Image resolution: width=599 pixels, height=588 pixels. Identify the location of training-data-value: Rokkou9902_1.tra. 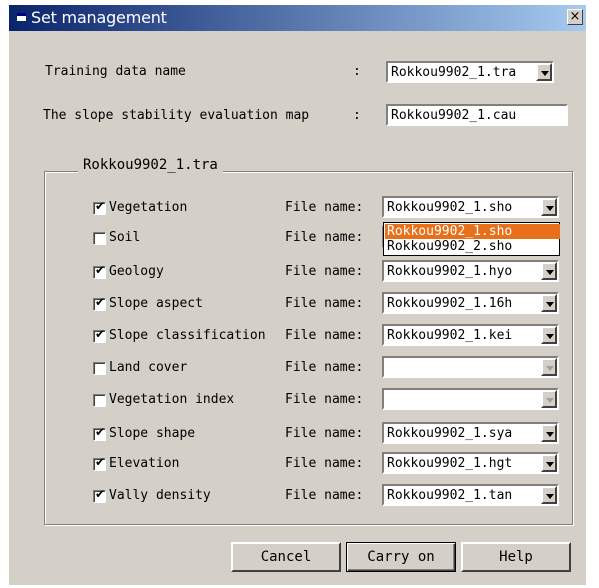
(454, 72).